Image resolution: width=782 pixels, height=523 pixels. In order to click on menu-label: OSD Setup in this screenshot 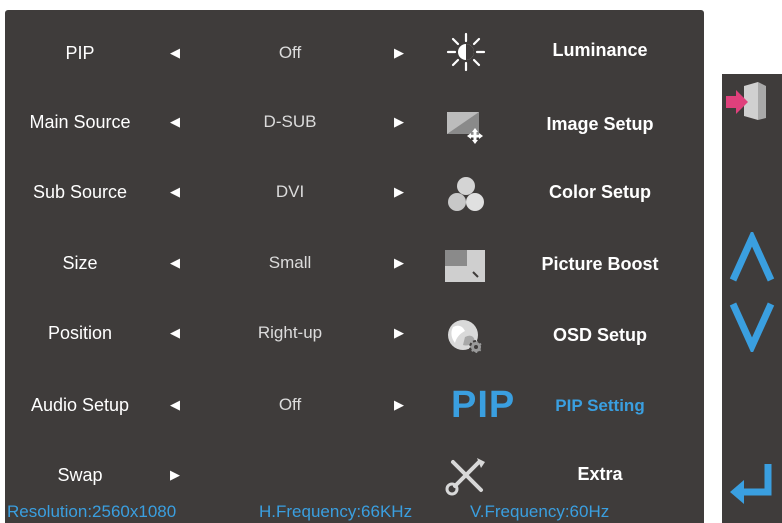, I will do `click(599, 335)`.